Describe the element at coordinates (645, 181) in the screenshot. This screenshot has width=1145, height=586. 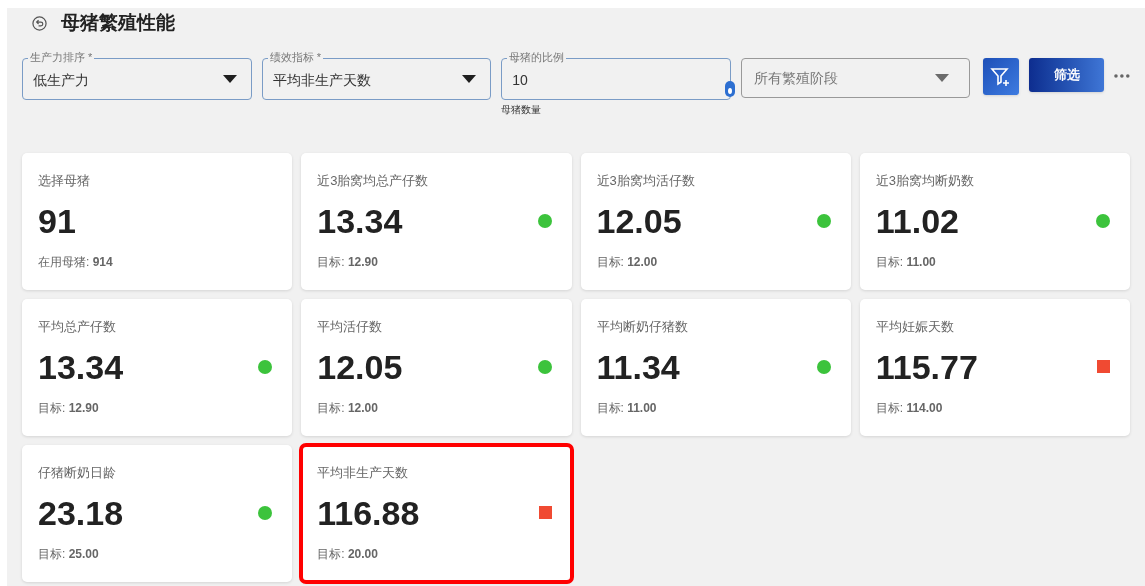
I see `metric-label: 近3胎窝均活仔数` at that location.